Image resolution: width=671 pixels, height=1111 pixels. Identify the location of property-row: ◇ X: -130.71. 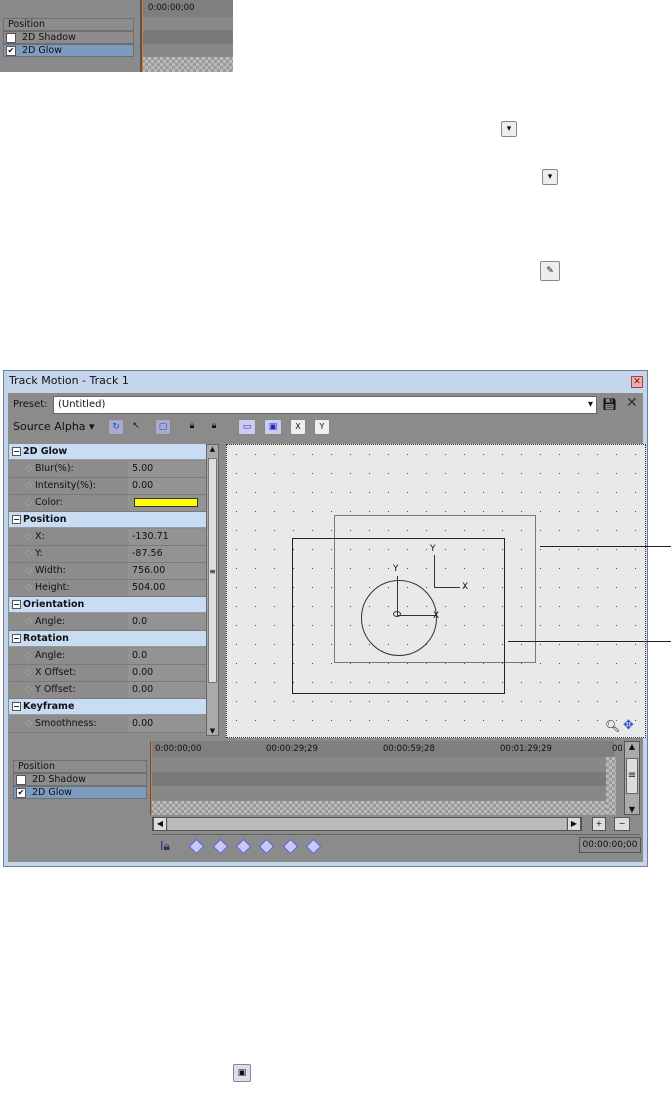
(107, 537).